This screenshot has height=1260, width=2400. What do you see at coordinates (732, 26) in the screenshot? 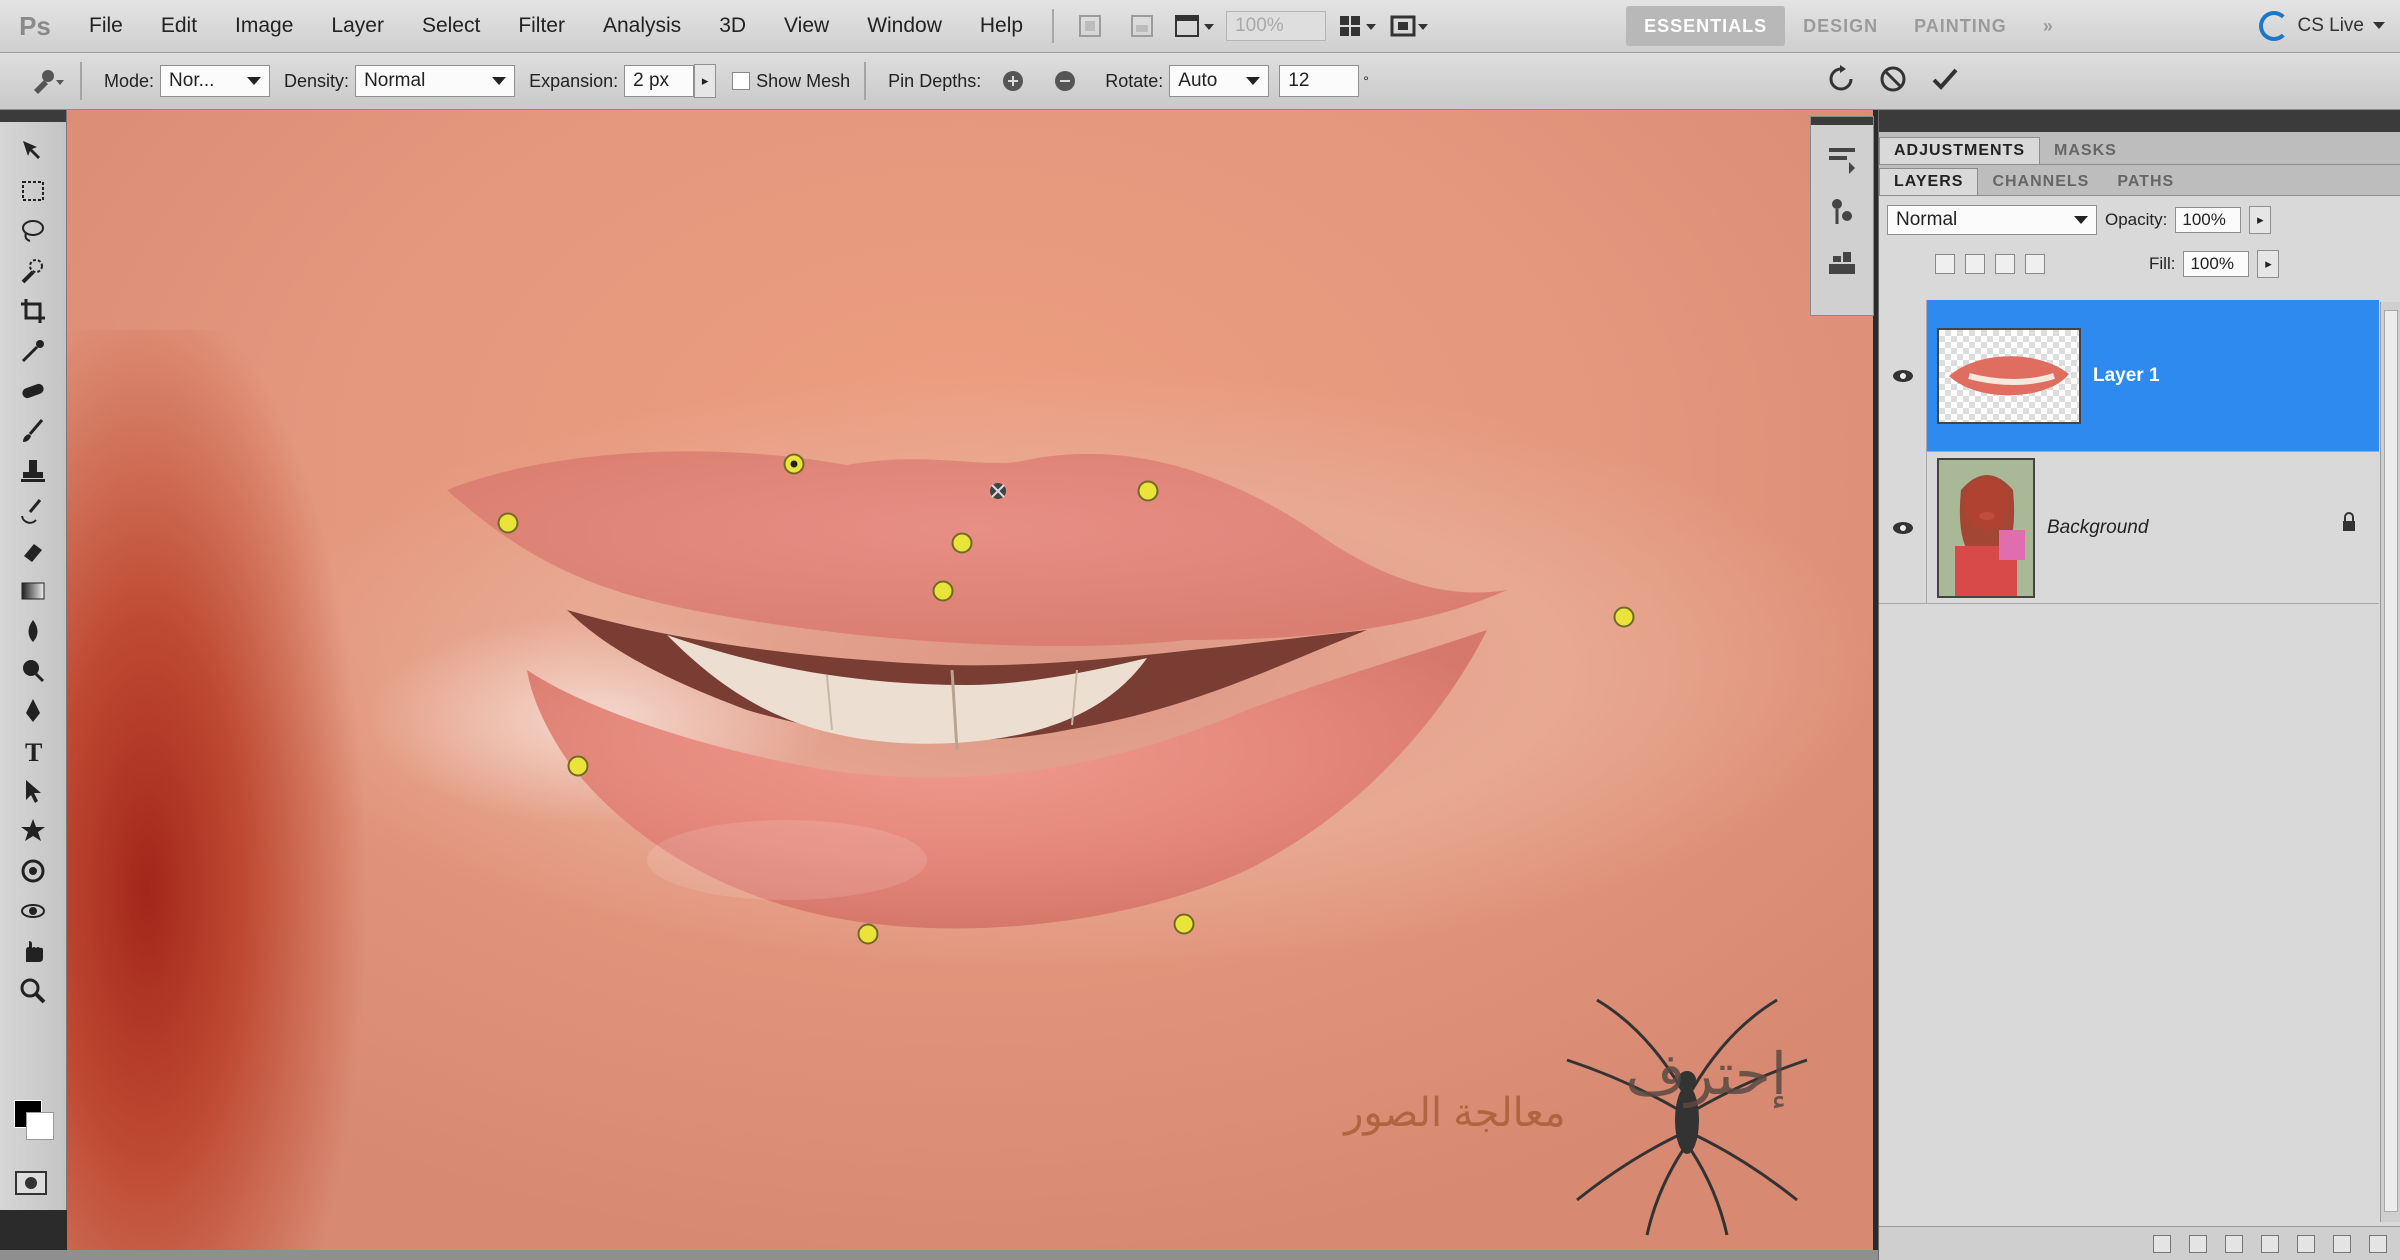
I see `menu-3d: 3D` at bounding box center [732, 26].